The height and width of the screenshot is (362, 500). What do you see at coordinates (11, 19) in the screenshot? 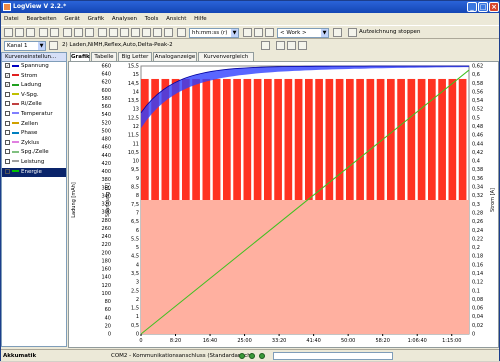
I see `menu-datei: Datei` at bounding box center [11, 19].